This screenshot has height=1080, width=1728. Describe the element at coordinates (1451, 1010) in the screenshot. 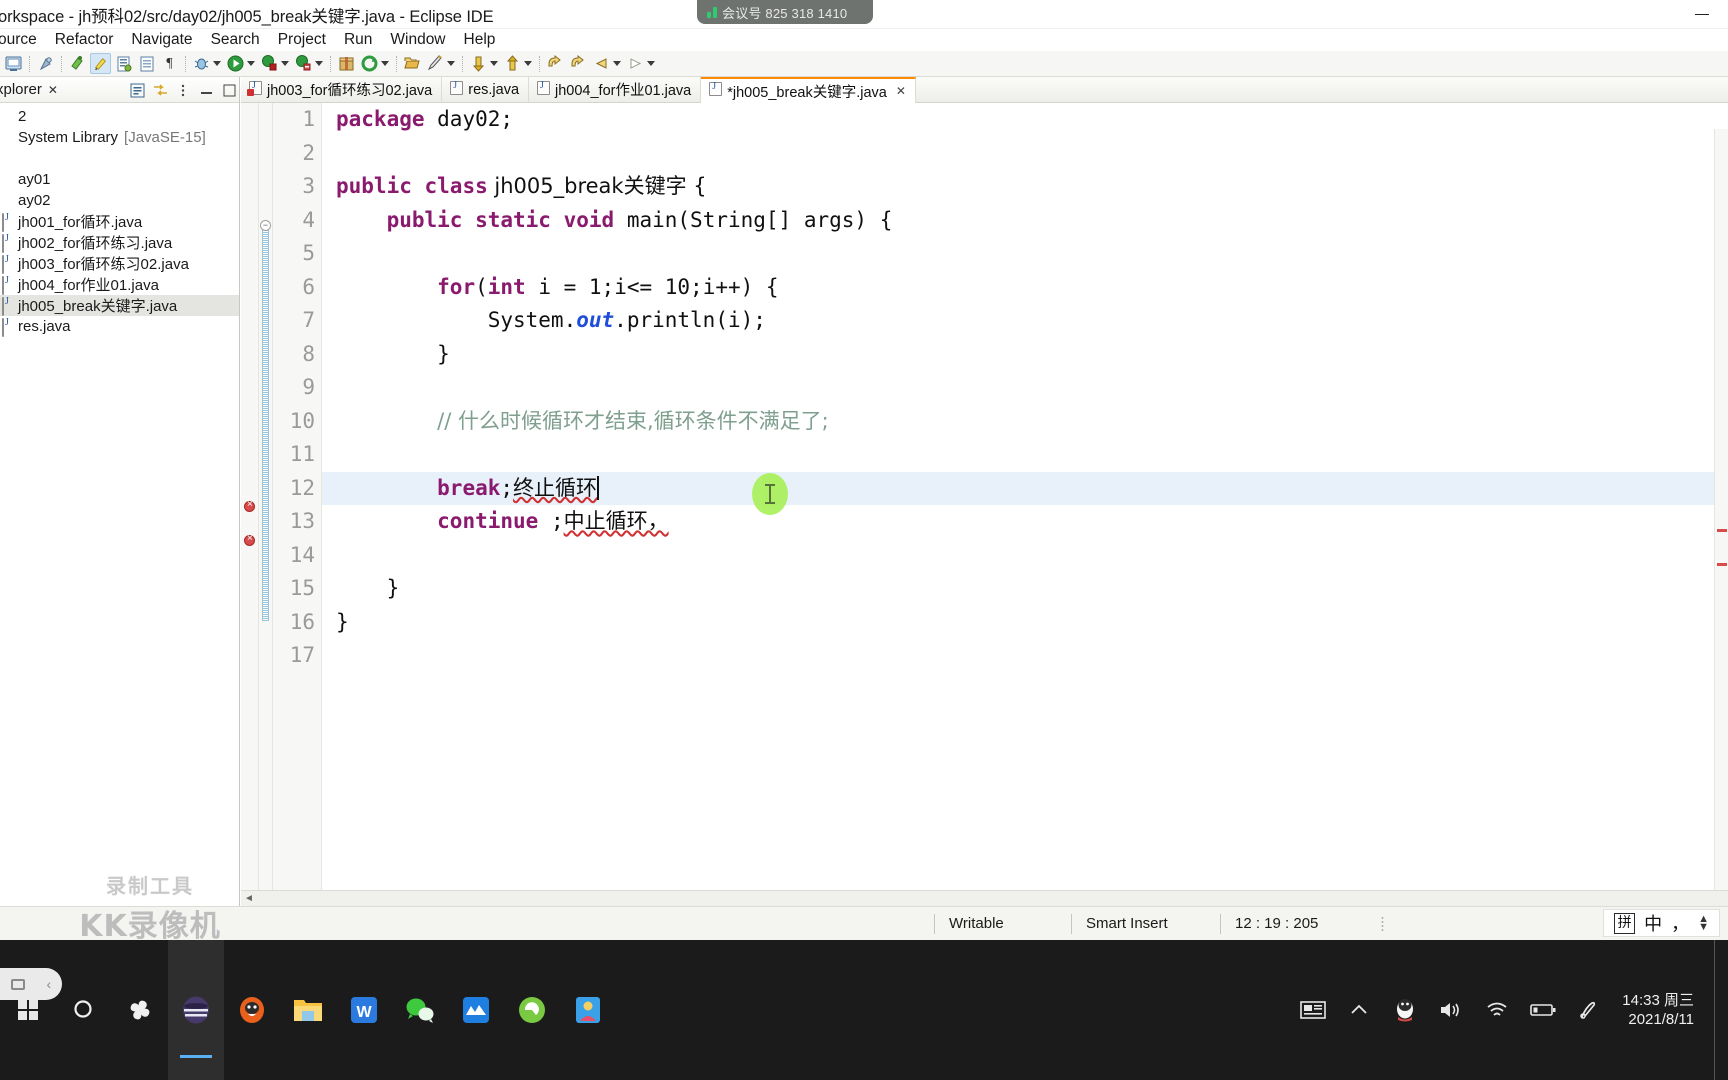

I see `volume-icon` at that location.